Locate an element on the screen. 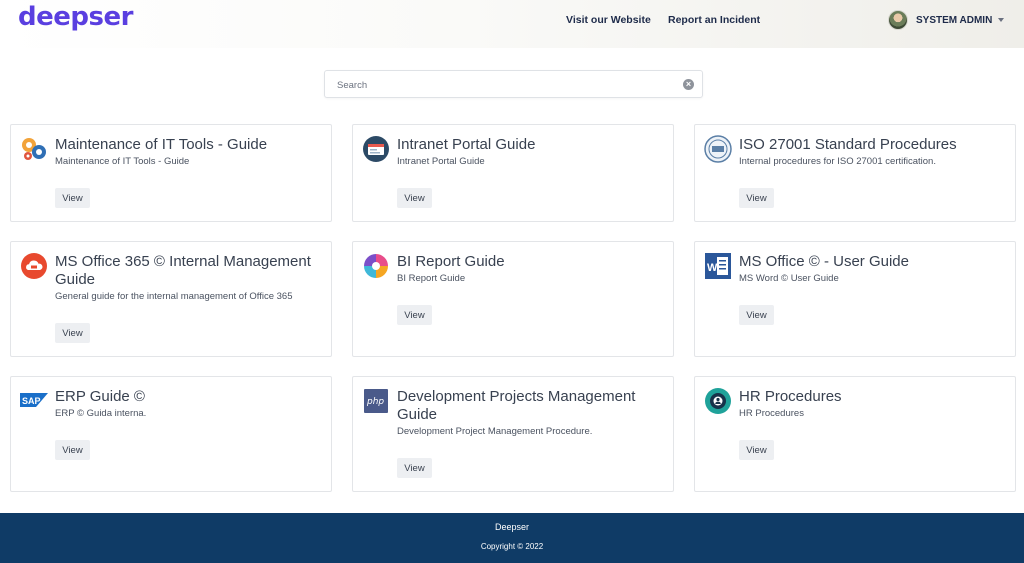  browser-window-icon is located at coordinates (376, 149).